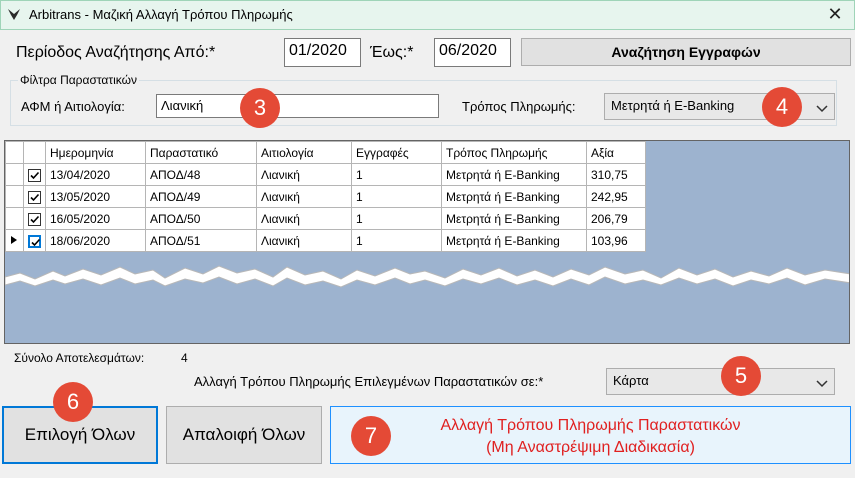 Image resolution: width=855 pixels, height=478 pixels. What do you see at coordinates (73, 402) in the screenshot?
I see `annotation-badge-6: 6` at bounding box center [73, 402].